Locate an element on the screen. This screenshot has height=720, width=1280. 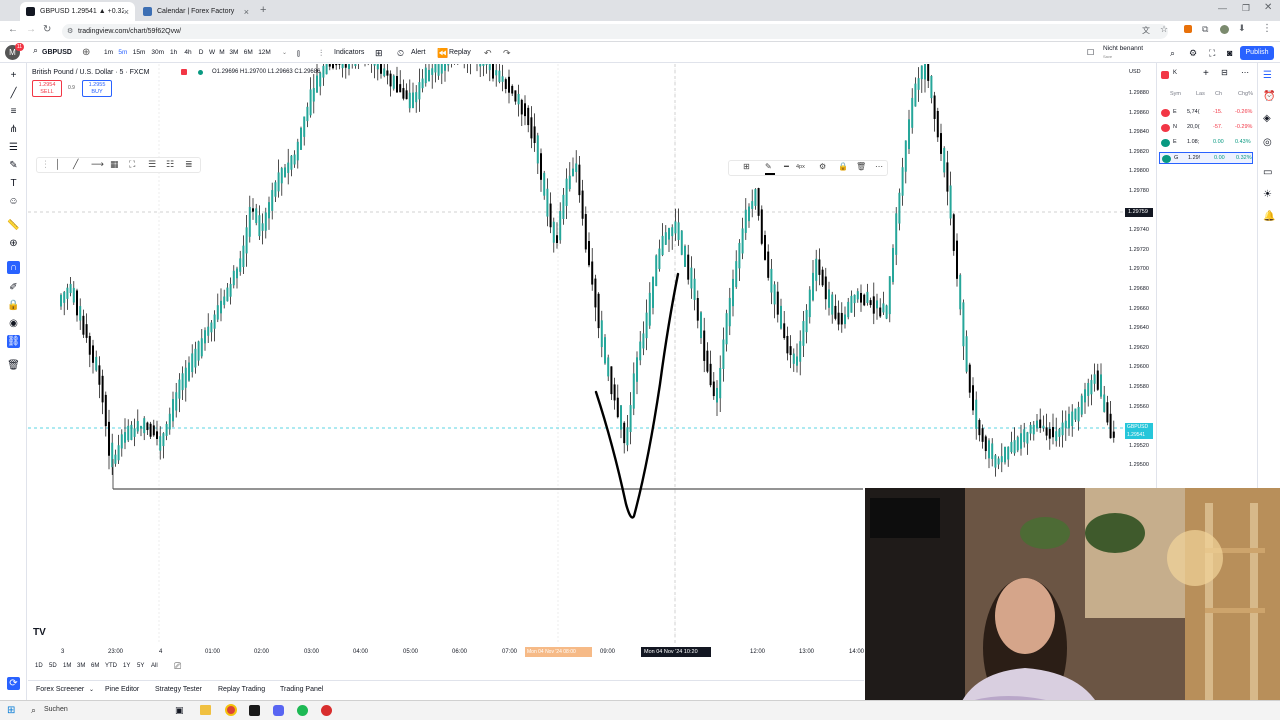
tab-pine-editor: Pine Editor is located at coordinates (122, 689).